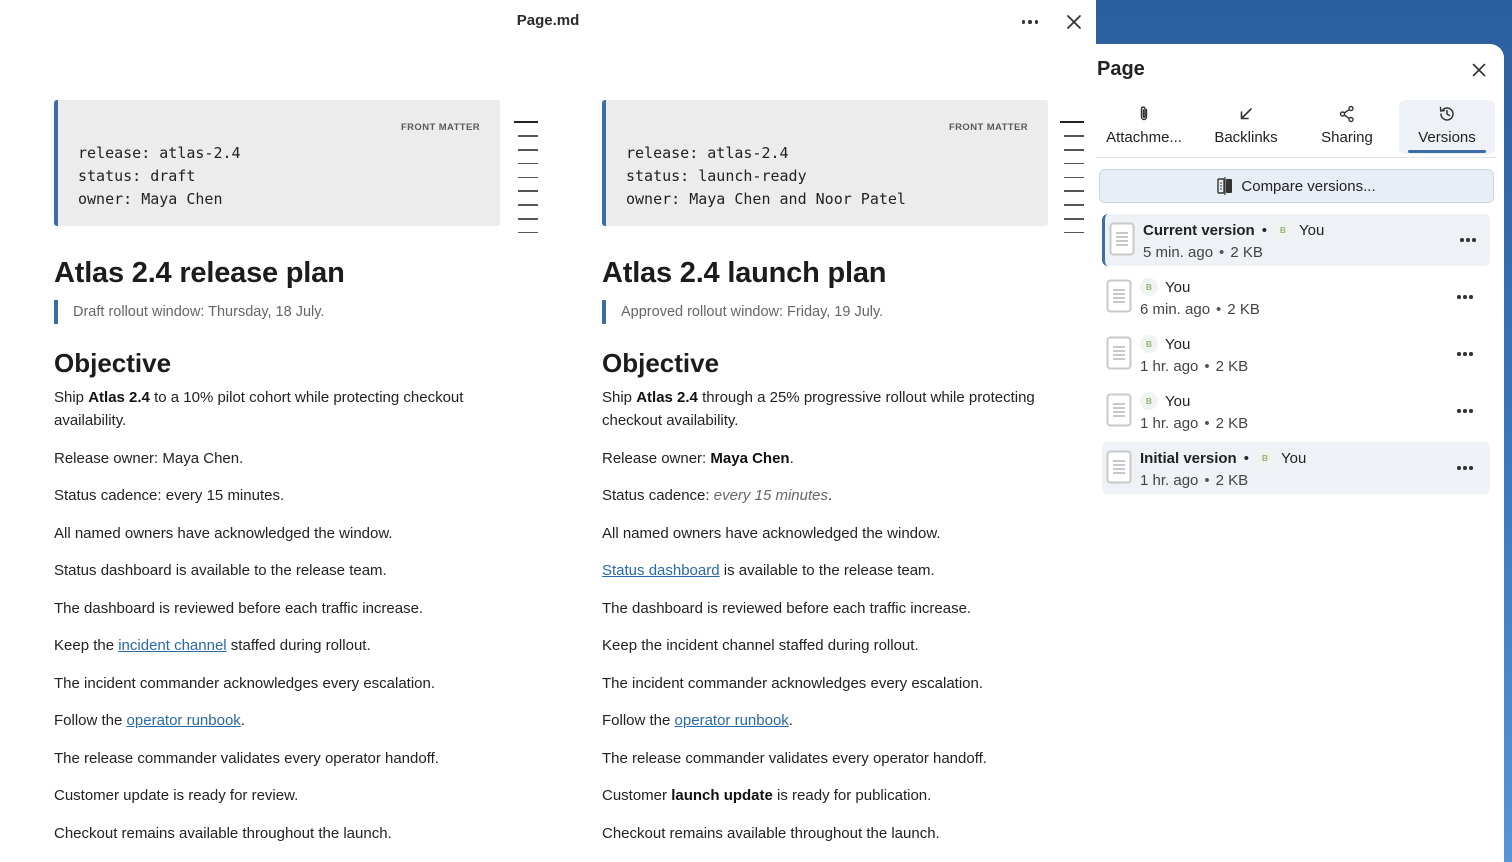  Describe the element at coordinates (176, 795) in the screenshot. I see `paragraph: Customer update is ready for review.` at that location.